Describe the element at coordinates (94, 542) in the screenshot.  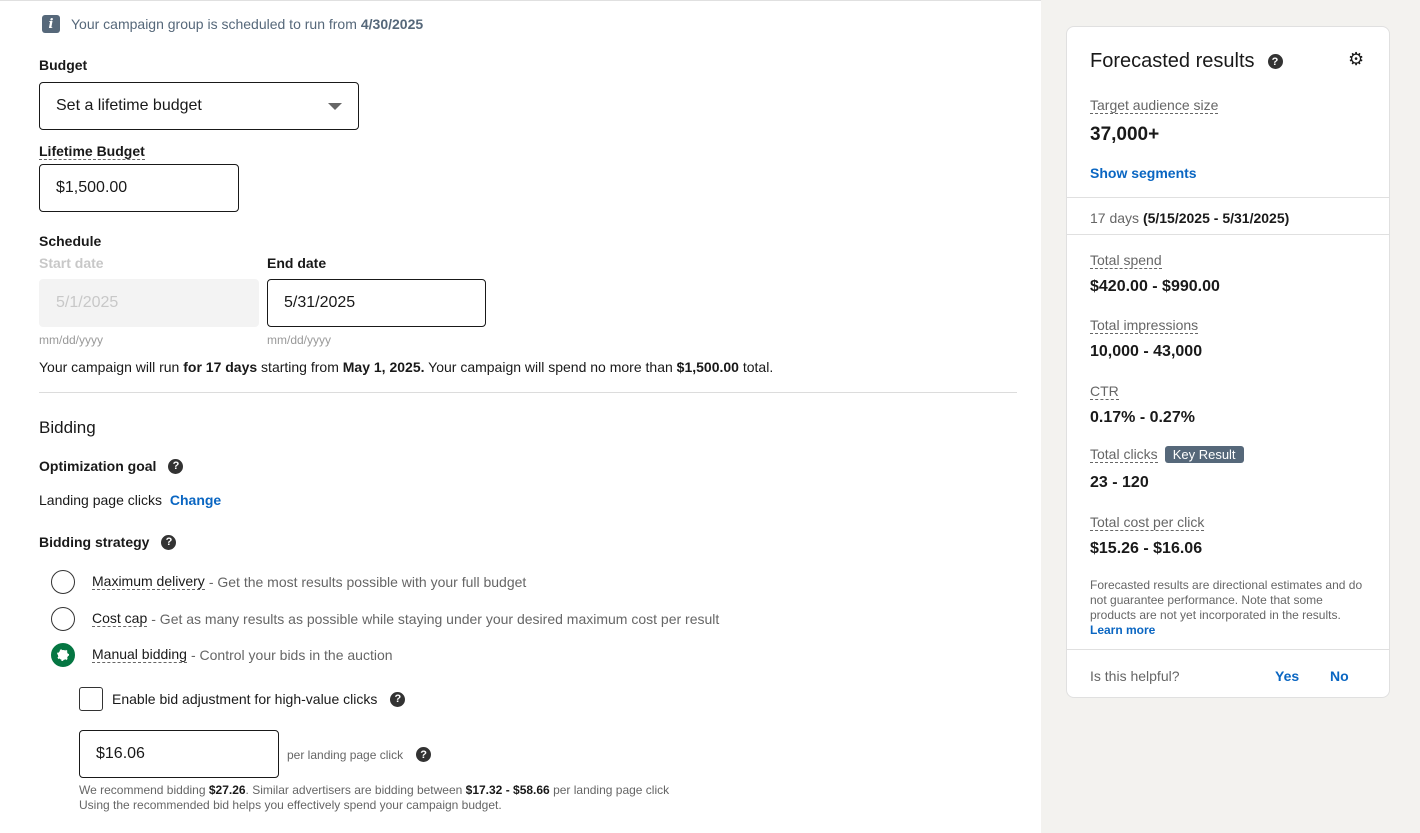
I see `bidding-strategy-label: Bidding strategy` at that location.